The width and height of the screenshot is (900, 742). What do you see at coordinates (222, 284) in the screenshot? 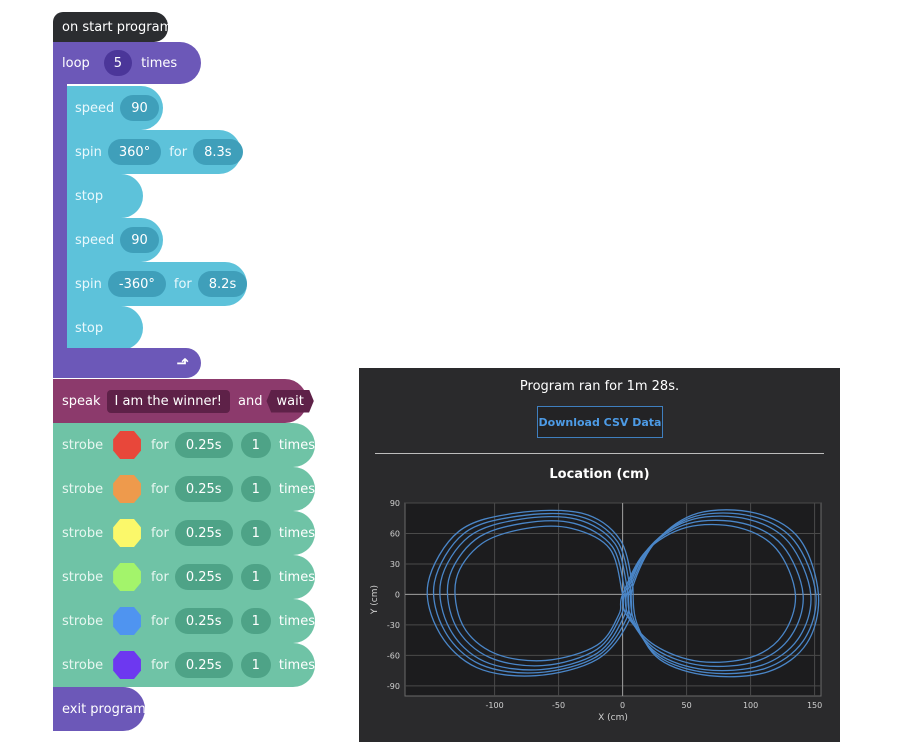
I see `spin-duration-input: 8.2s` at bounding box center [222, 284].